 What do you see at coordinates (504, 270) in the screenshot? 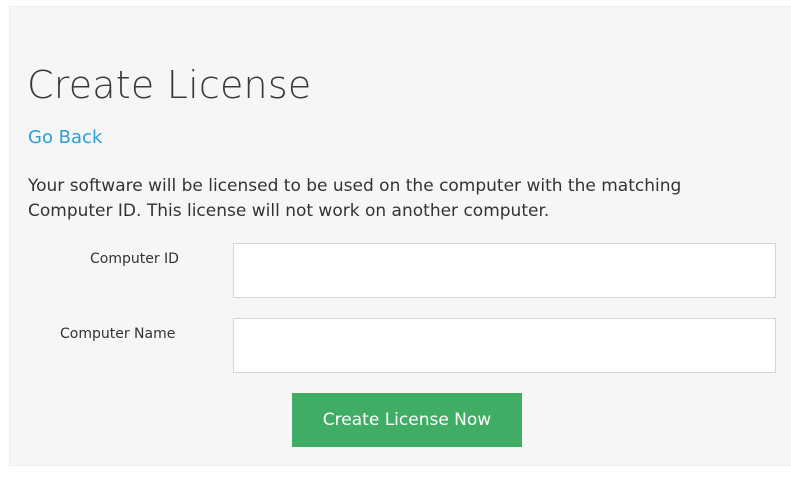
I see `computer-id-input` at bounding box center [504, 270].